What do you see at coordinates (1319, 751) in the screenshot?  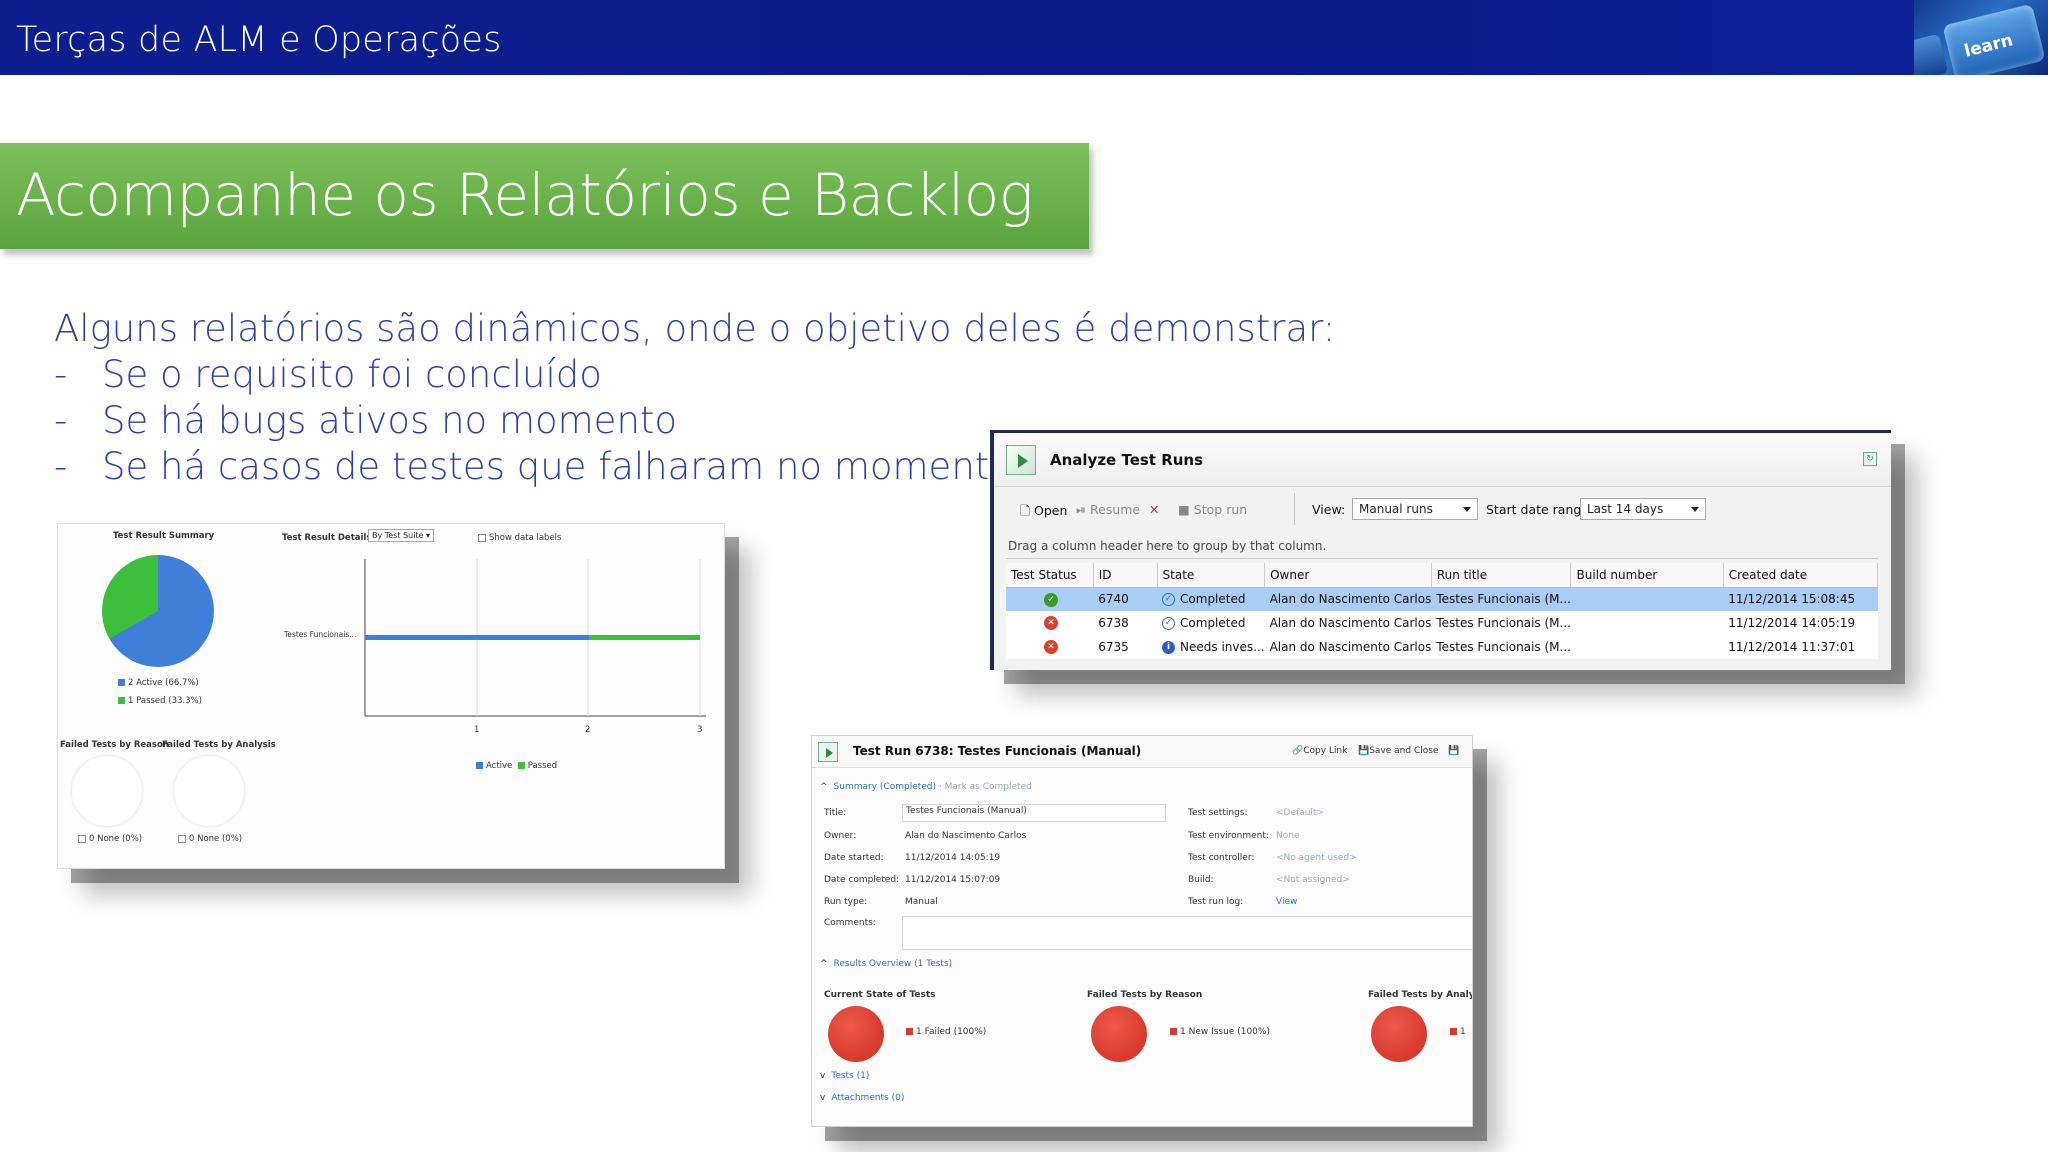 I see `copy-link-button: 🔗Copy Link` at bounding box center [1319, 751].